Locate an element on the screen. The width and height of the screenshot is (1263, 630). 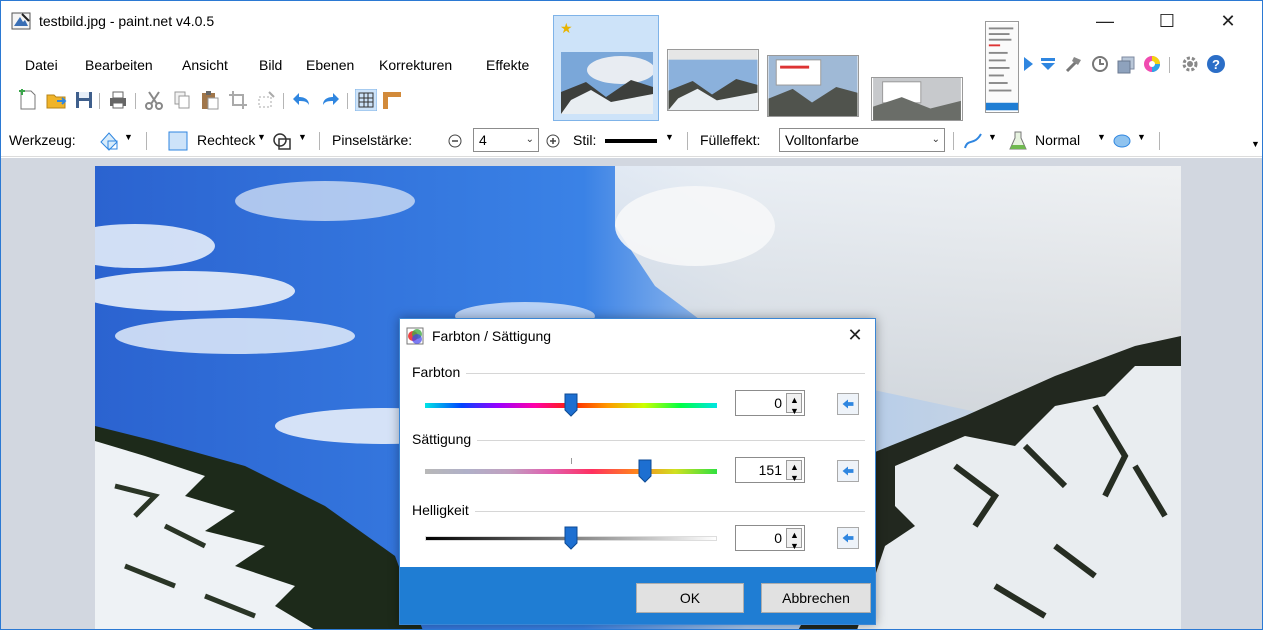
fill-mode-value: Volltonfarbe is located at coordinates (822, 140).